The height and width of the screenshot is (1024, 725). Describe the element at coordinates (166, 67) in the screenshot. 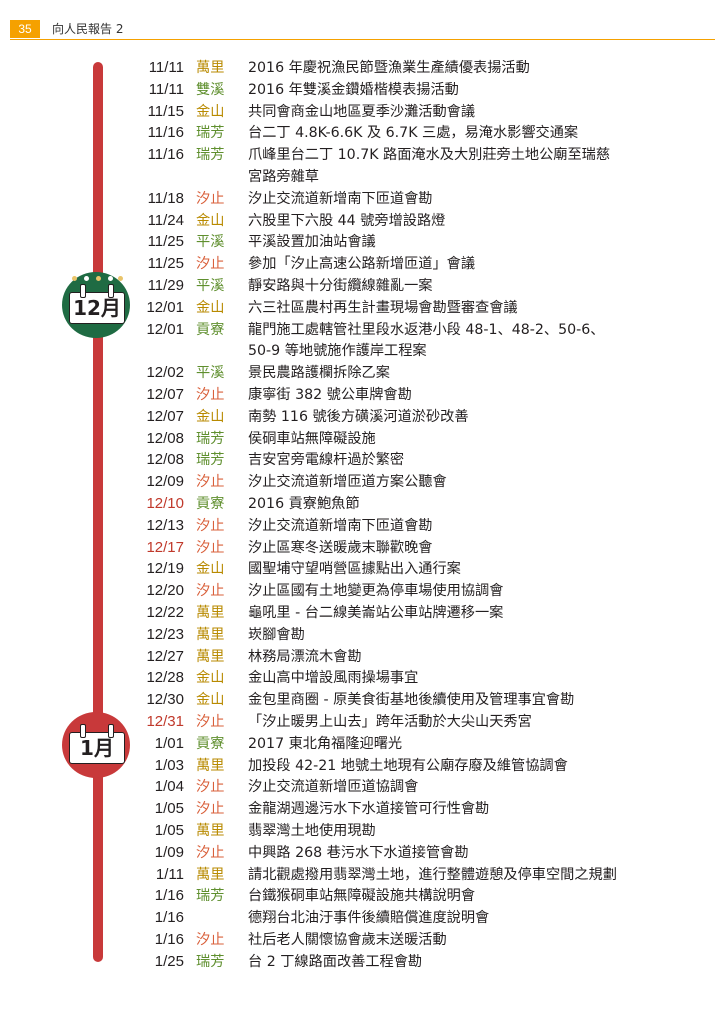

I see `event-date: 11/11` at that location.